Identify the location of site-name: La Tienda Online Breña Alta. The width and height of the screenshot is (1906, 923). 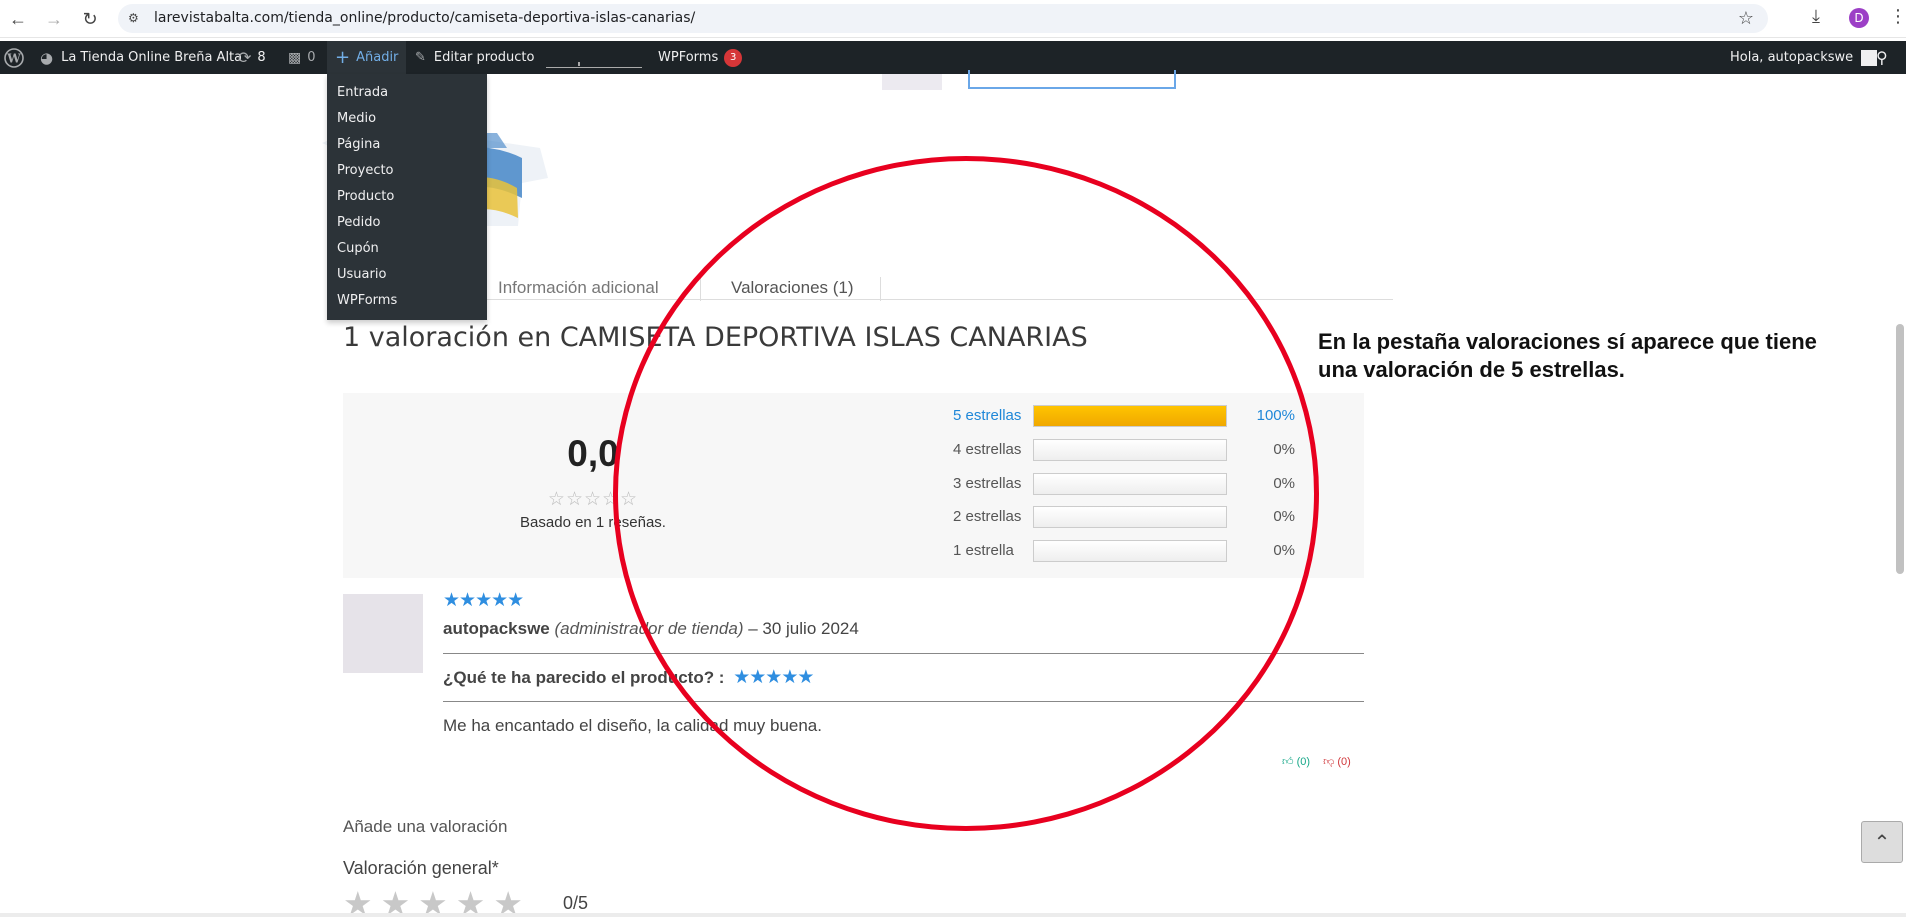
(152, 57).